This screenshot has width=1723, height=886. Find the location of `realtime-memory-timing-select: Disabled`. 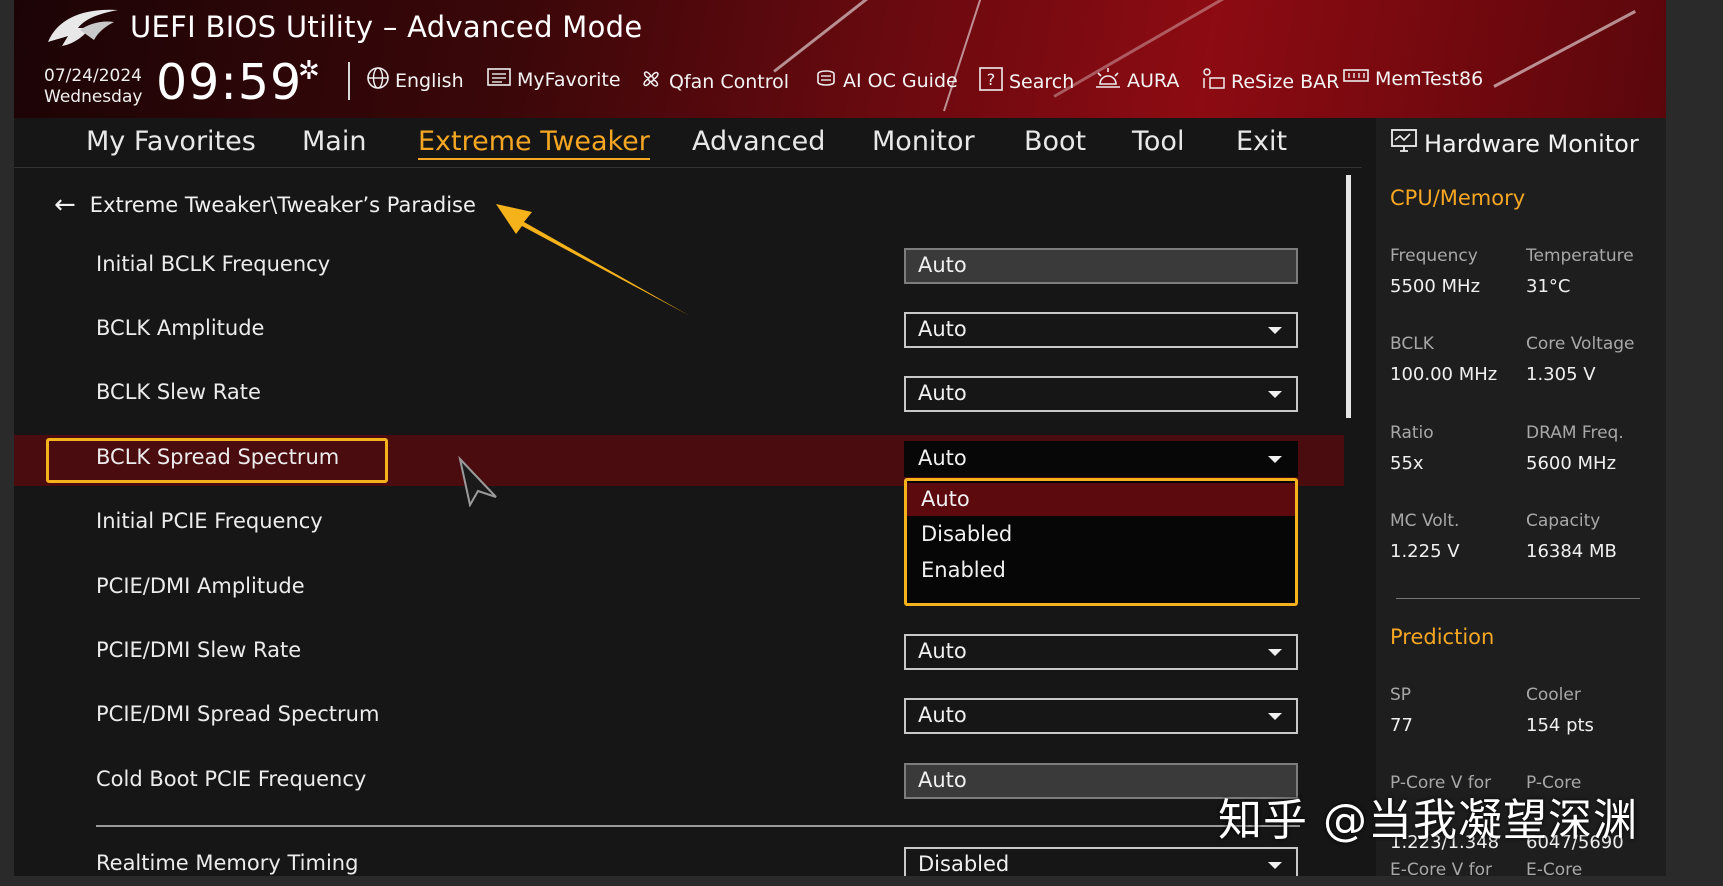

realtime-memory-timing-select: Disabled is located at coordinates (1101, 861).